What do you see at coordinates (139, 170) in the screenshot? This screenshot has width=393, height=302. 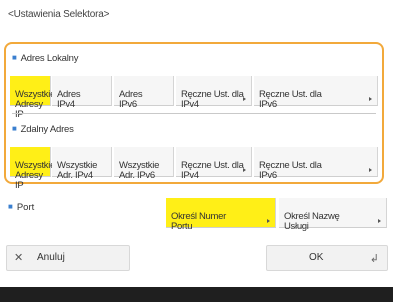 I see `option-label: Wszystkie Adr. IPv6` at bounding box center [139, 170].